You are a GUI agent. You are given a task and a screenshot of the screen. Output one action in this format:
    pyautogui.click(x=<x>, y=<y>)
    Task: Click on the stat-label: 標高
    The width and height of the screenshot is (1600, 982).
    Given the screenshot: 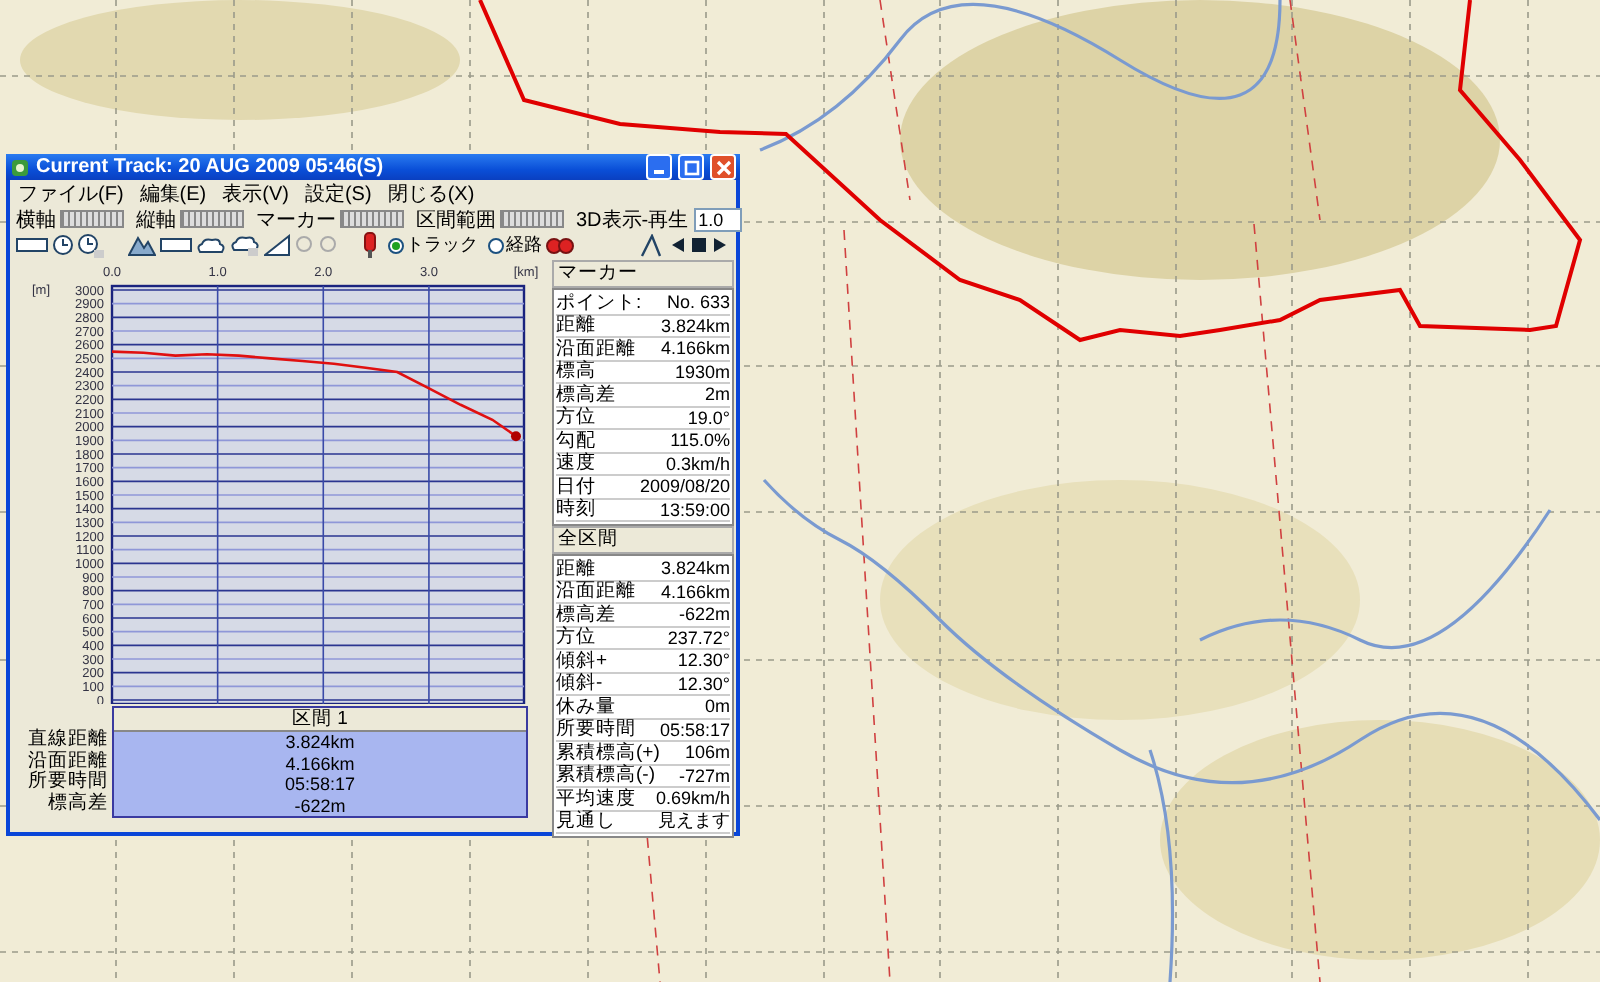 What is the action you would take?
    pyautogui.click(x=576, y=371)
    